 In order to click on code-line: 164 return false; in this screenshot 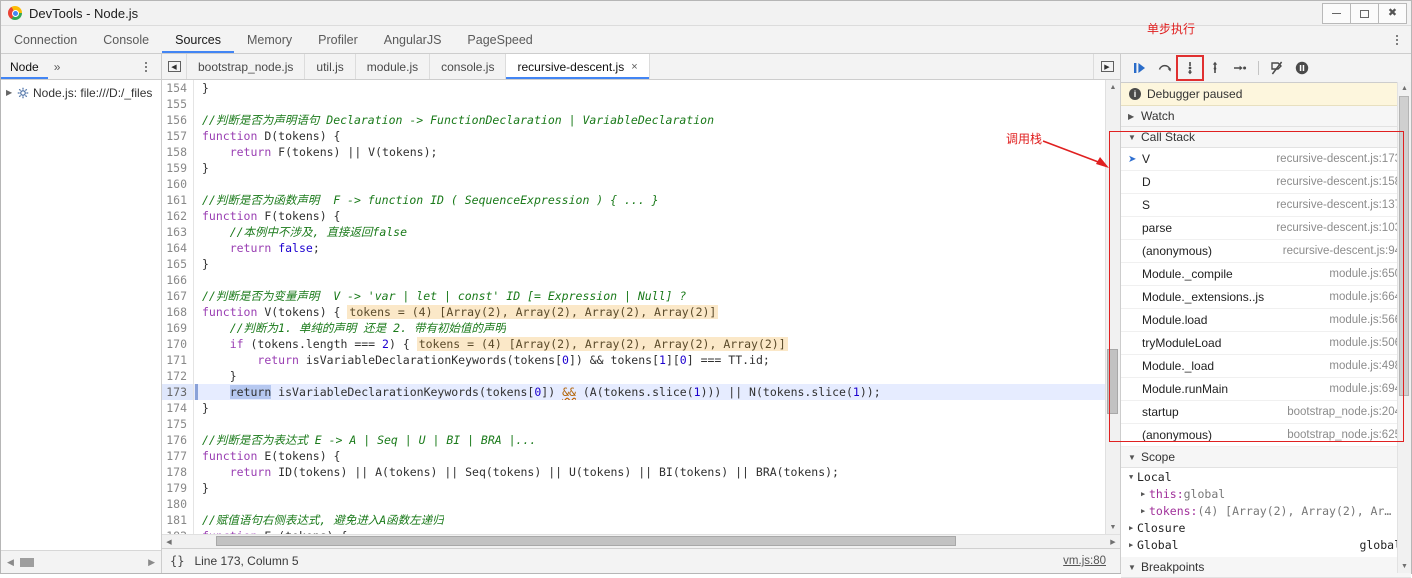, I will do `click(633, 248)`.